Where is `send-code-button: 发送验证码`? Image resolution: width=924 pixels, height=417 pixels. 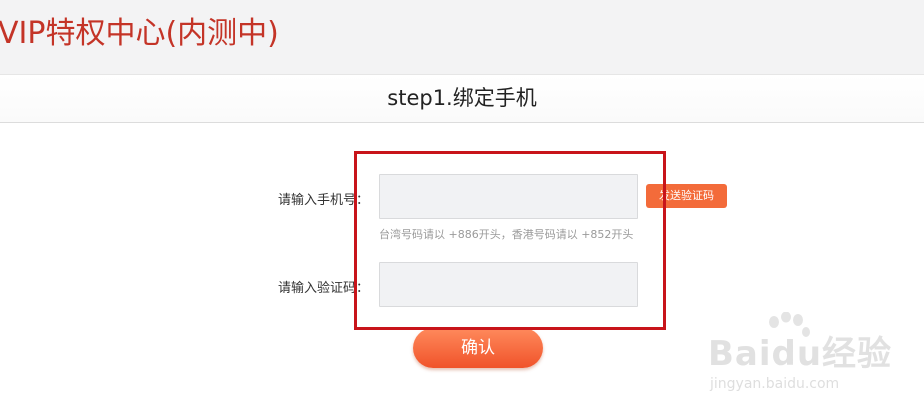
send-code-button: 发送验证码 is located at coordinates (686, 196).